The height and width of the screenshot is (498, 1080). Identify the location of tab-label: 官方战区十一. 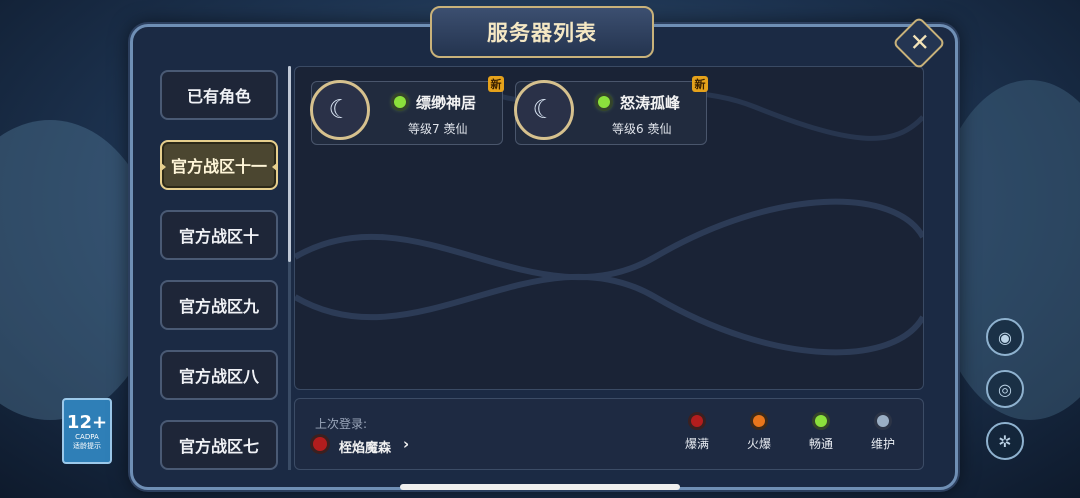
(218, 166).